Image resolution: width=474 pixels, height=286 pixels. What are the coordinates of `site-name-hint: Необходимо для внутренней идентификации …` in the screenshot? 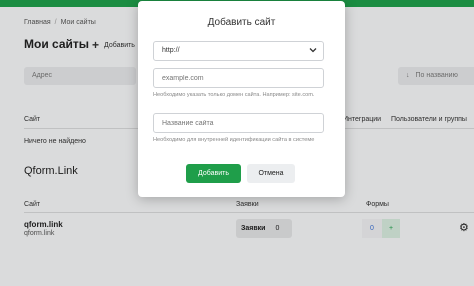 It's located at (234, 140).